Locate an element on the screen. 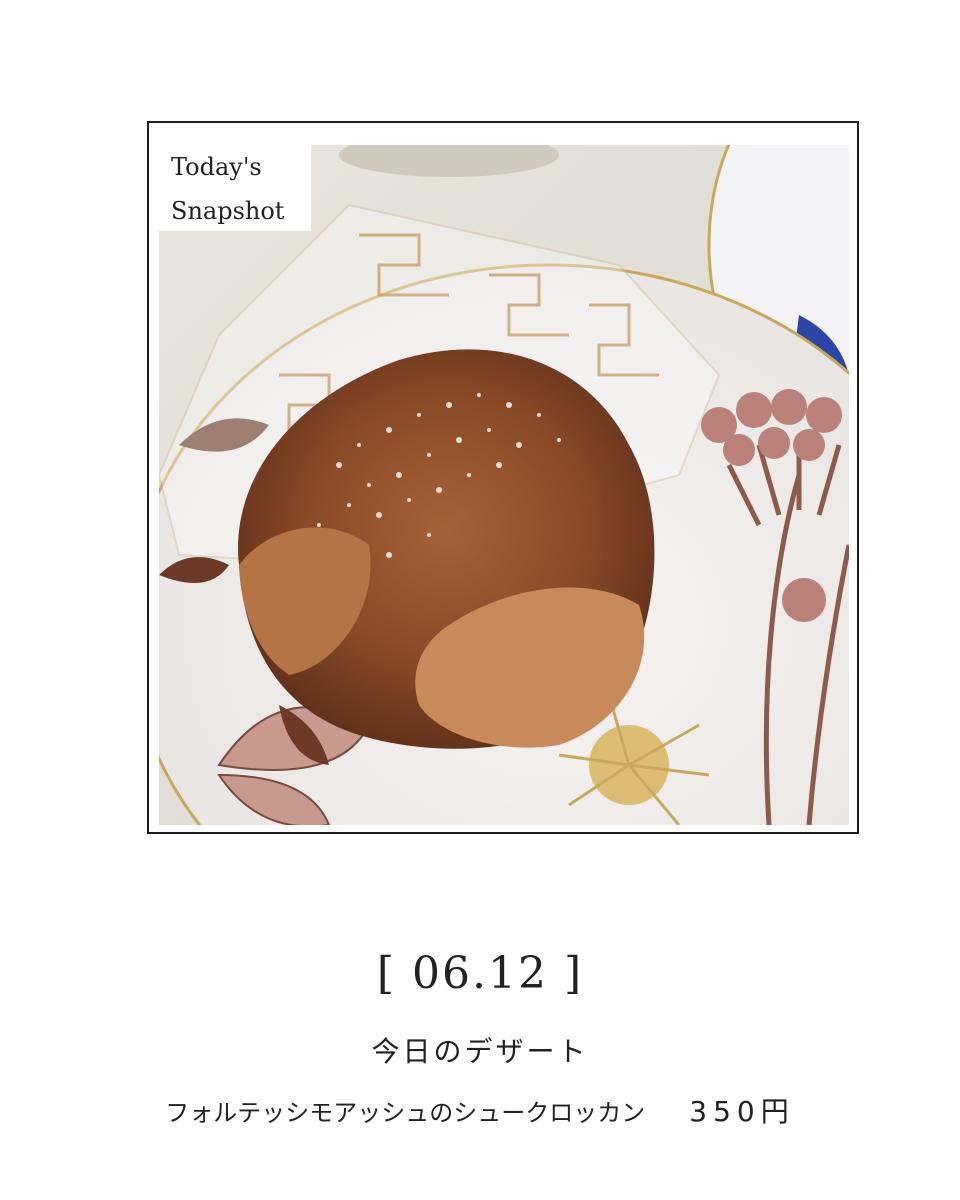 This screenshot has width=960, height=1200. snapshot-label-line1: Today's is located at coordinates (216, 167).